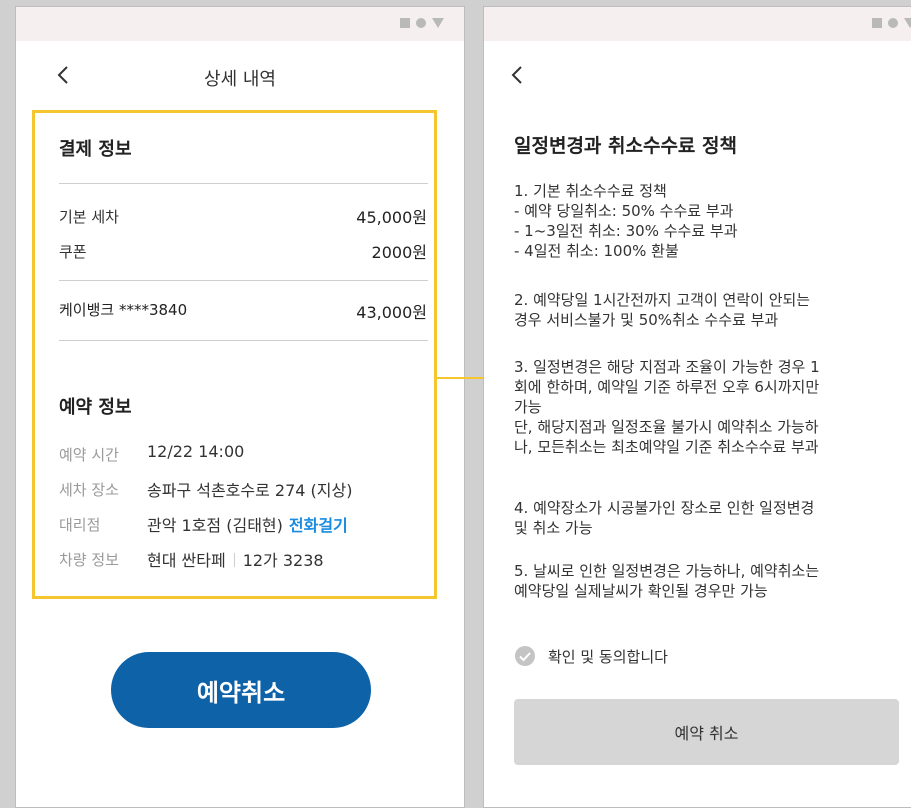 Image resolution: width=911 pixels, height=808 pixels. What do you see at coordinates (608, 656) in the screenshot?
I see `agree-label: 확인 및 동의합니다` at bounding box center [608, 656].